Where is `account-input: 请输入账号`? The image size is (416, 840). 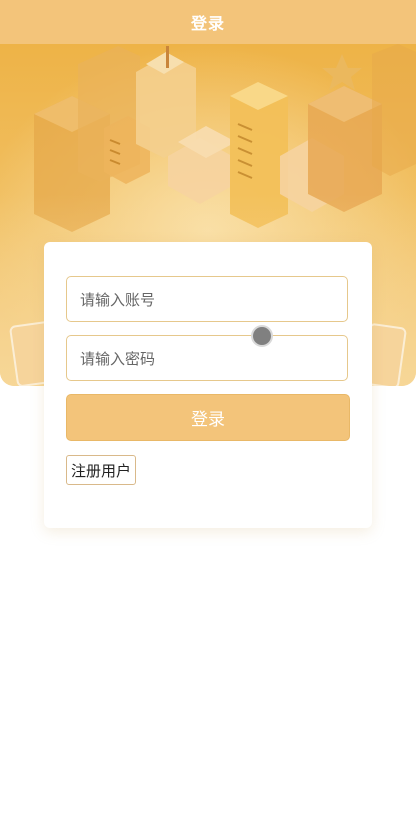 account-input: 请输入账号 is located at coordinates (207, 299).